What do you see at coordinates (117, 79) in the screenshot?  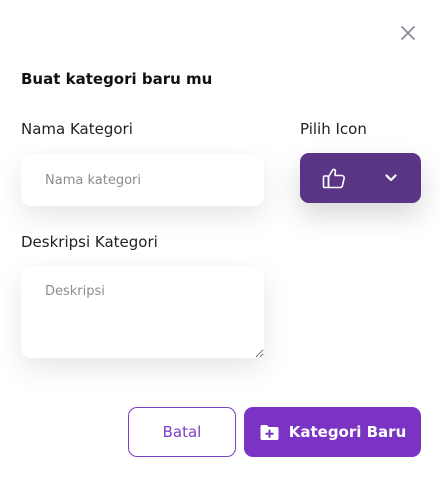 I see `dialog-title: Buat kategori baru mu` at bounding box center [117, 79].